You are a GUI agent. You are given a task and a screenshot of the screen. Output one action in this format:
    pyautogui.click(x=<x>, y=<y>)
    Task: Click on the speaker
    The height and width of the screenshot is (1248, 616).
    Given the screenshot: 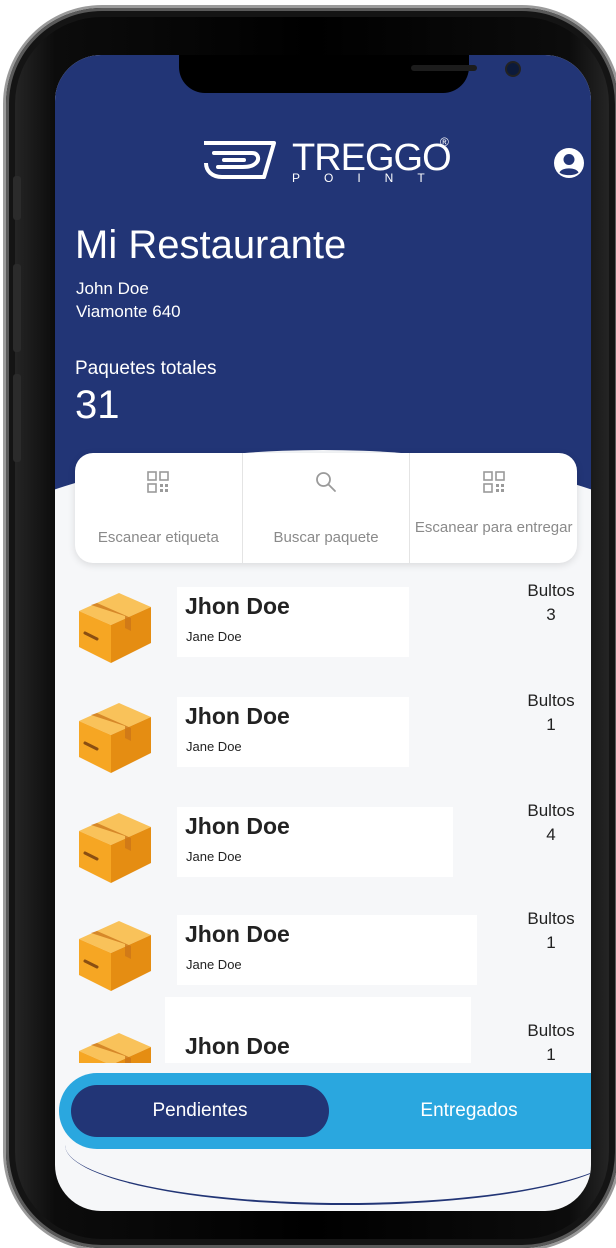 What is the action you would take?
    pyautogui.click(x=444, y=68)
    